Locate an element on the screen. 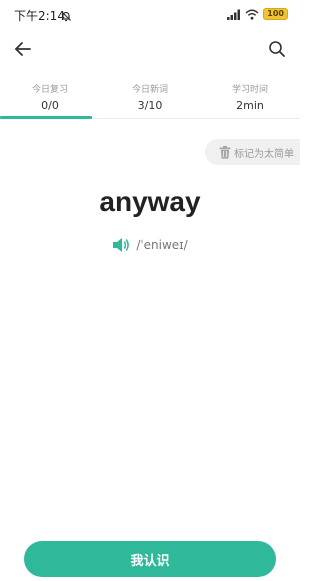  stat-label: 学习时间 is located at coordinates (249, 90).